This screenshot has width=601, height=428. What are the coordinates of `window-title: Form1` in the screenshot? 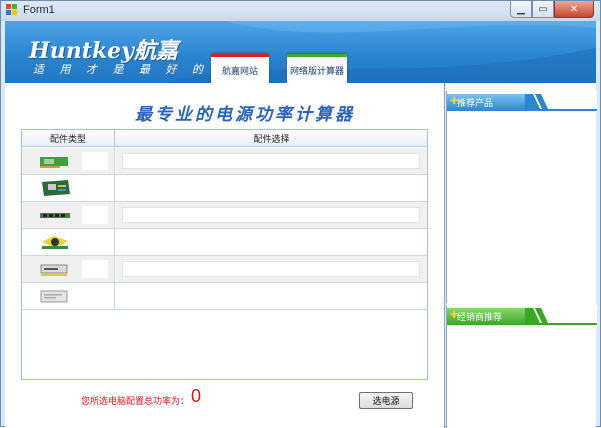 It's located at (39, 10).